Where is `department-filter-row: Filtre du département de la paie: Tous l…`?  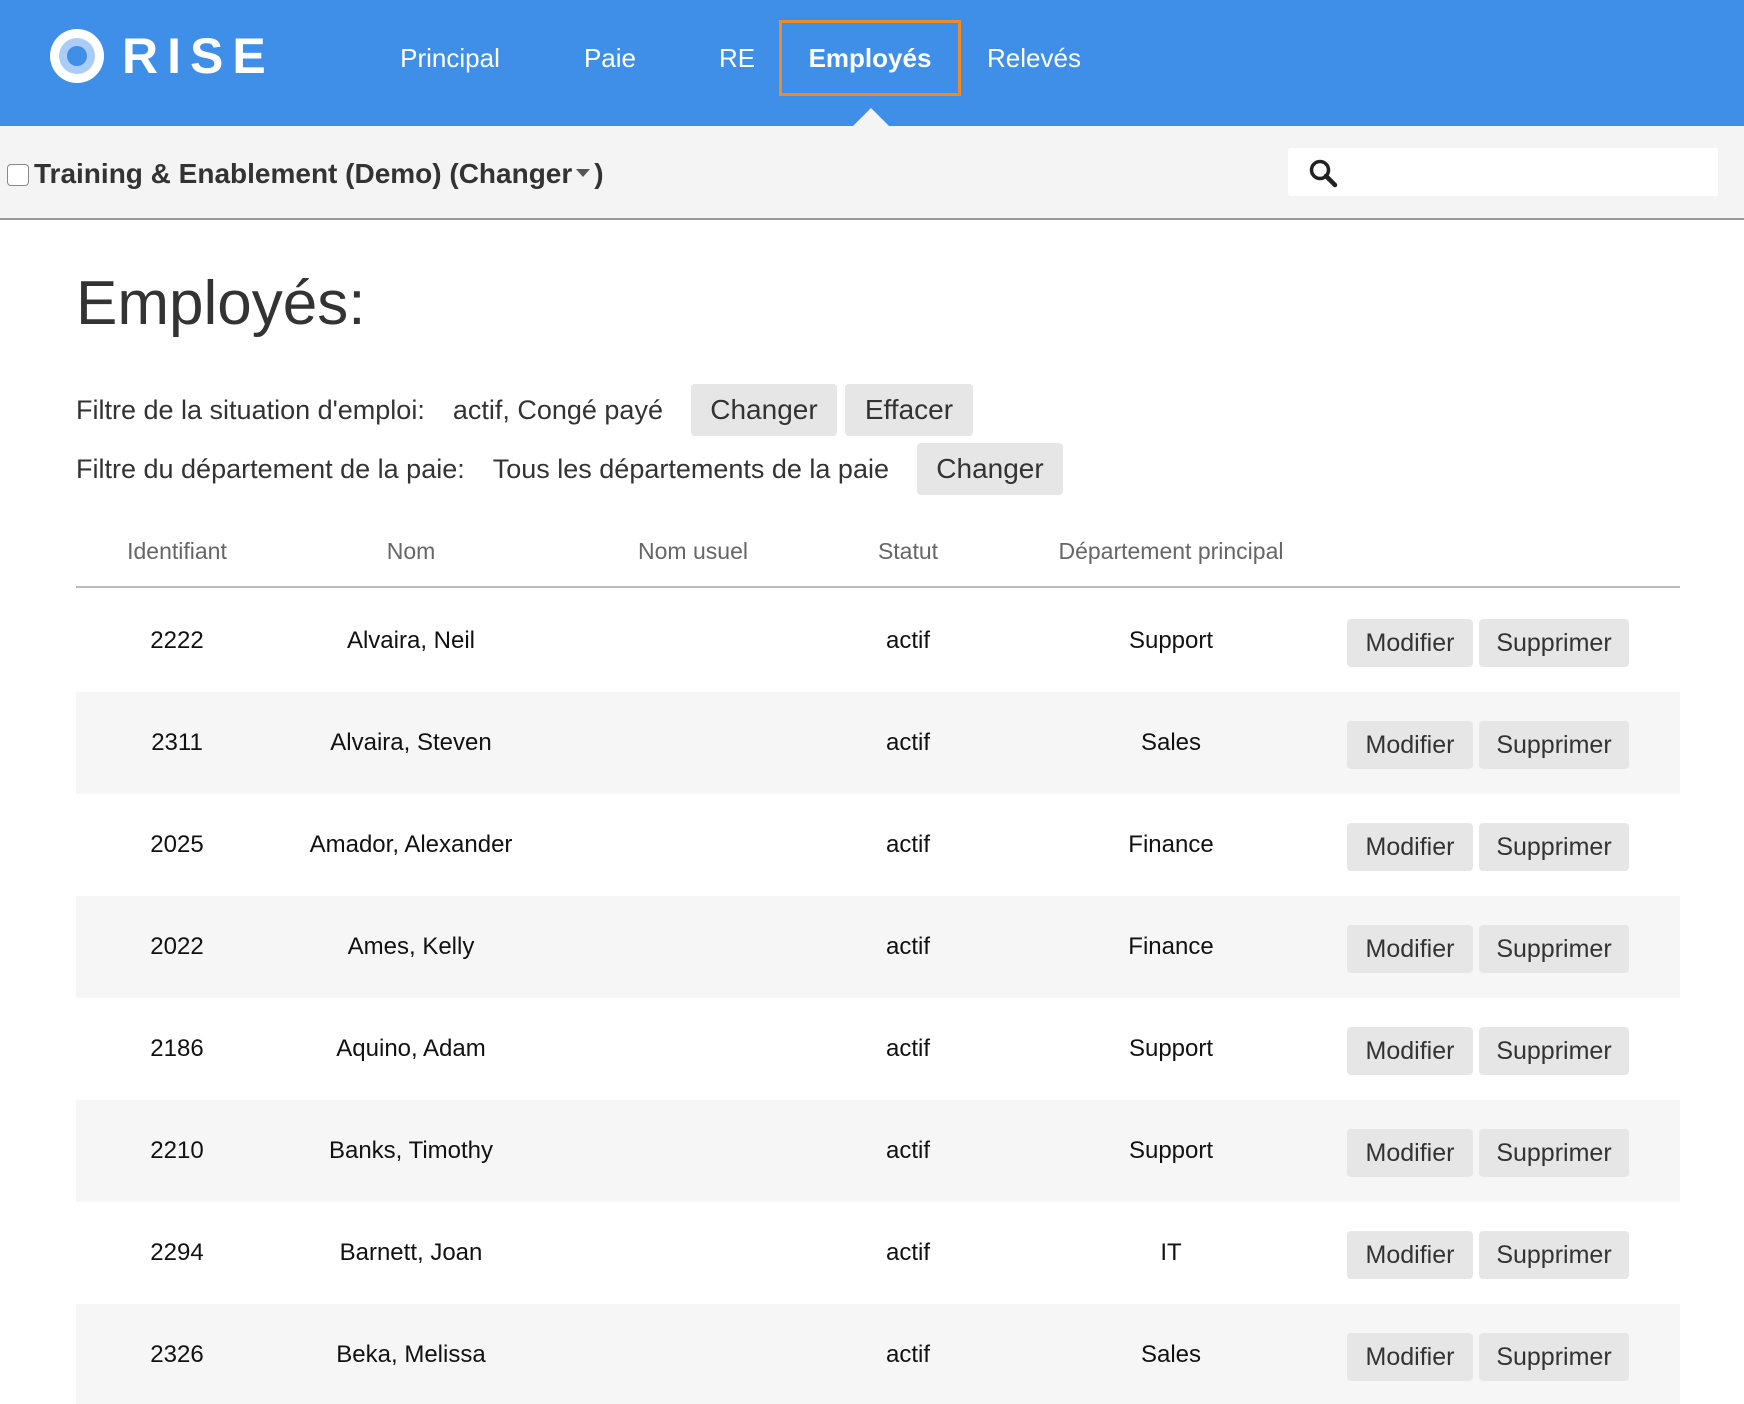 department-filter-row: Filtre du département de la paie: Tous l… is located at coordinates (569, 469).